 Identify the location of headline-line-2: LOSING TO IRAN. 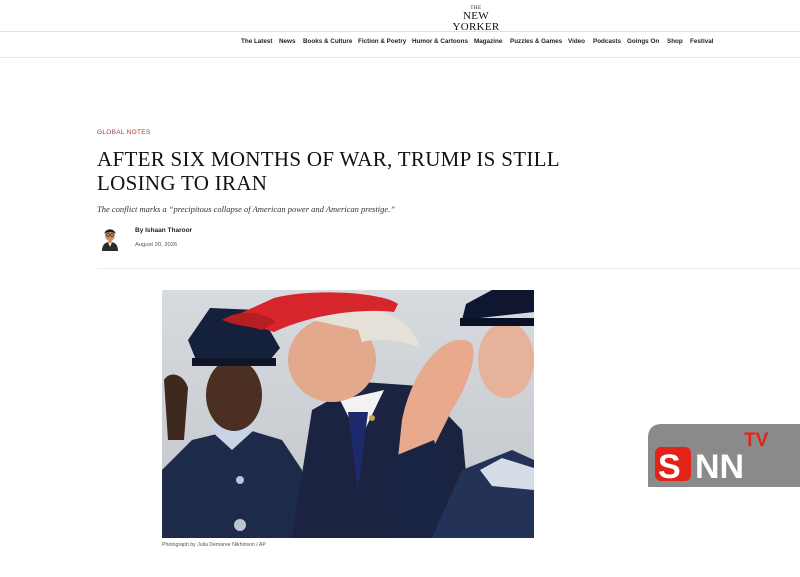
(182, 183).